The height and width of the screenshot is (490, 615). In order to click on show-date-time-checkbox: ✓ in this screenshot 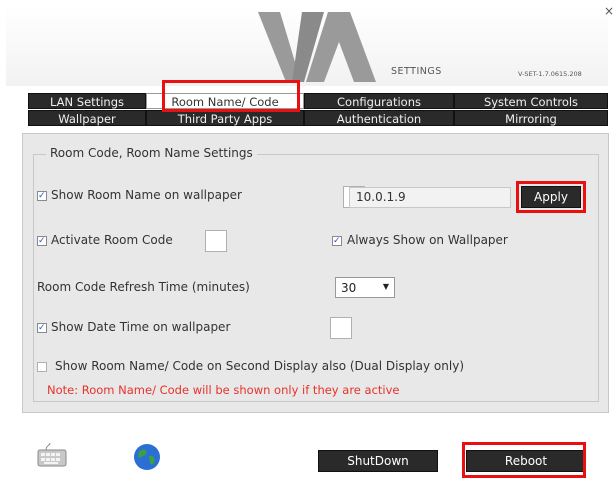, I will do `click(42, 328)`.